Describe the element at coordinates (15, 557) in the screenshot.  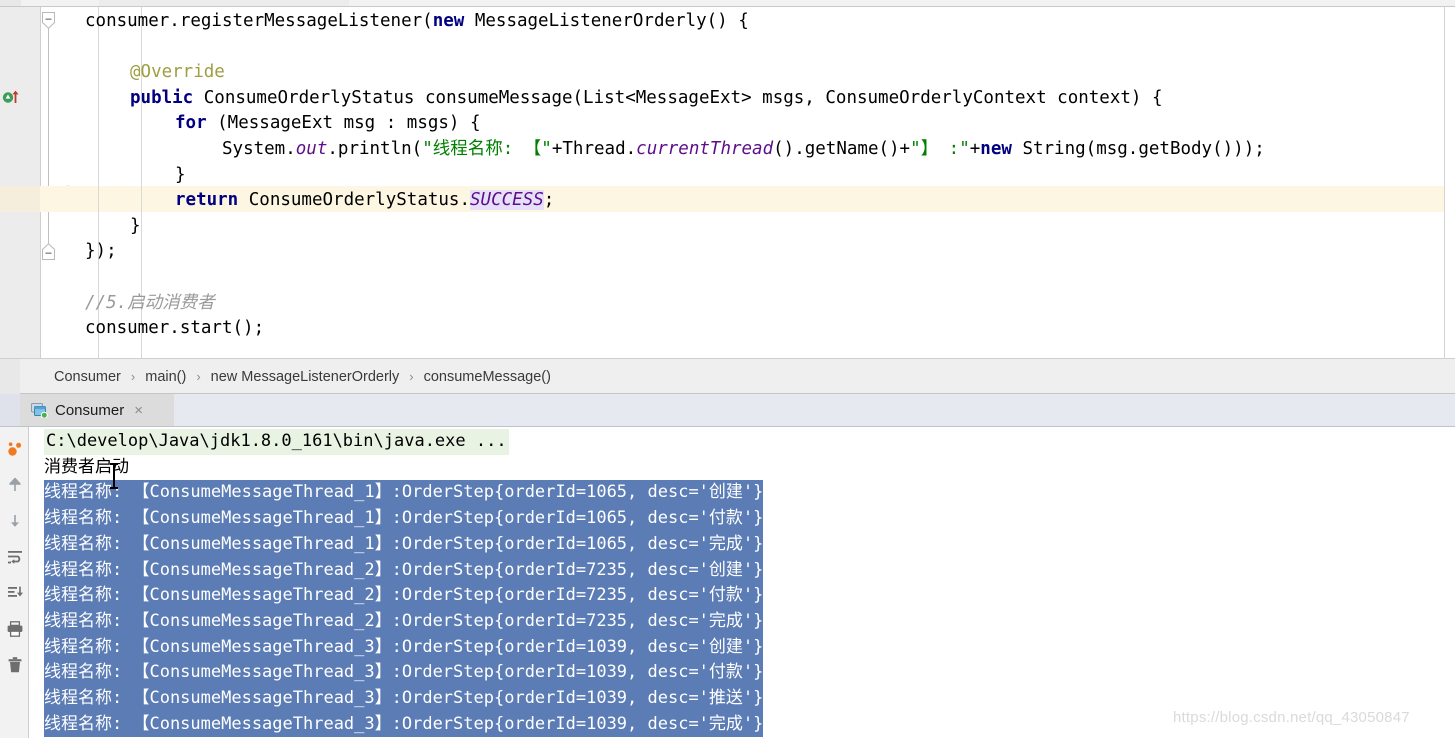
I see `soft-wrap-icon` at that location.